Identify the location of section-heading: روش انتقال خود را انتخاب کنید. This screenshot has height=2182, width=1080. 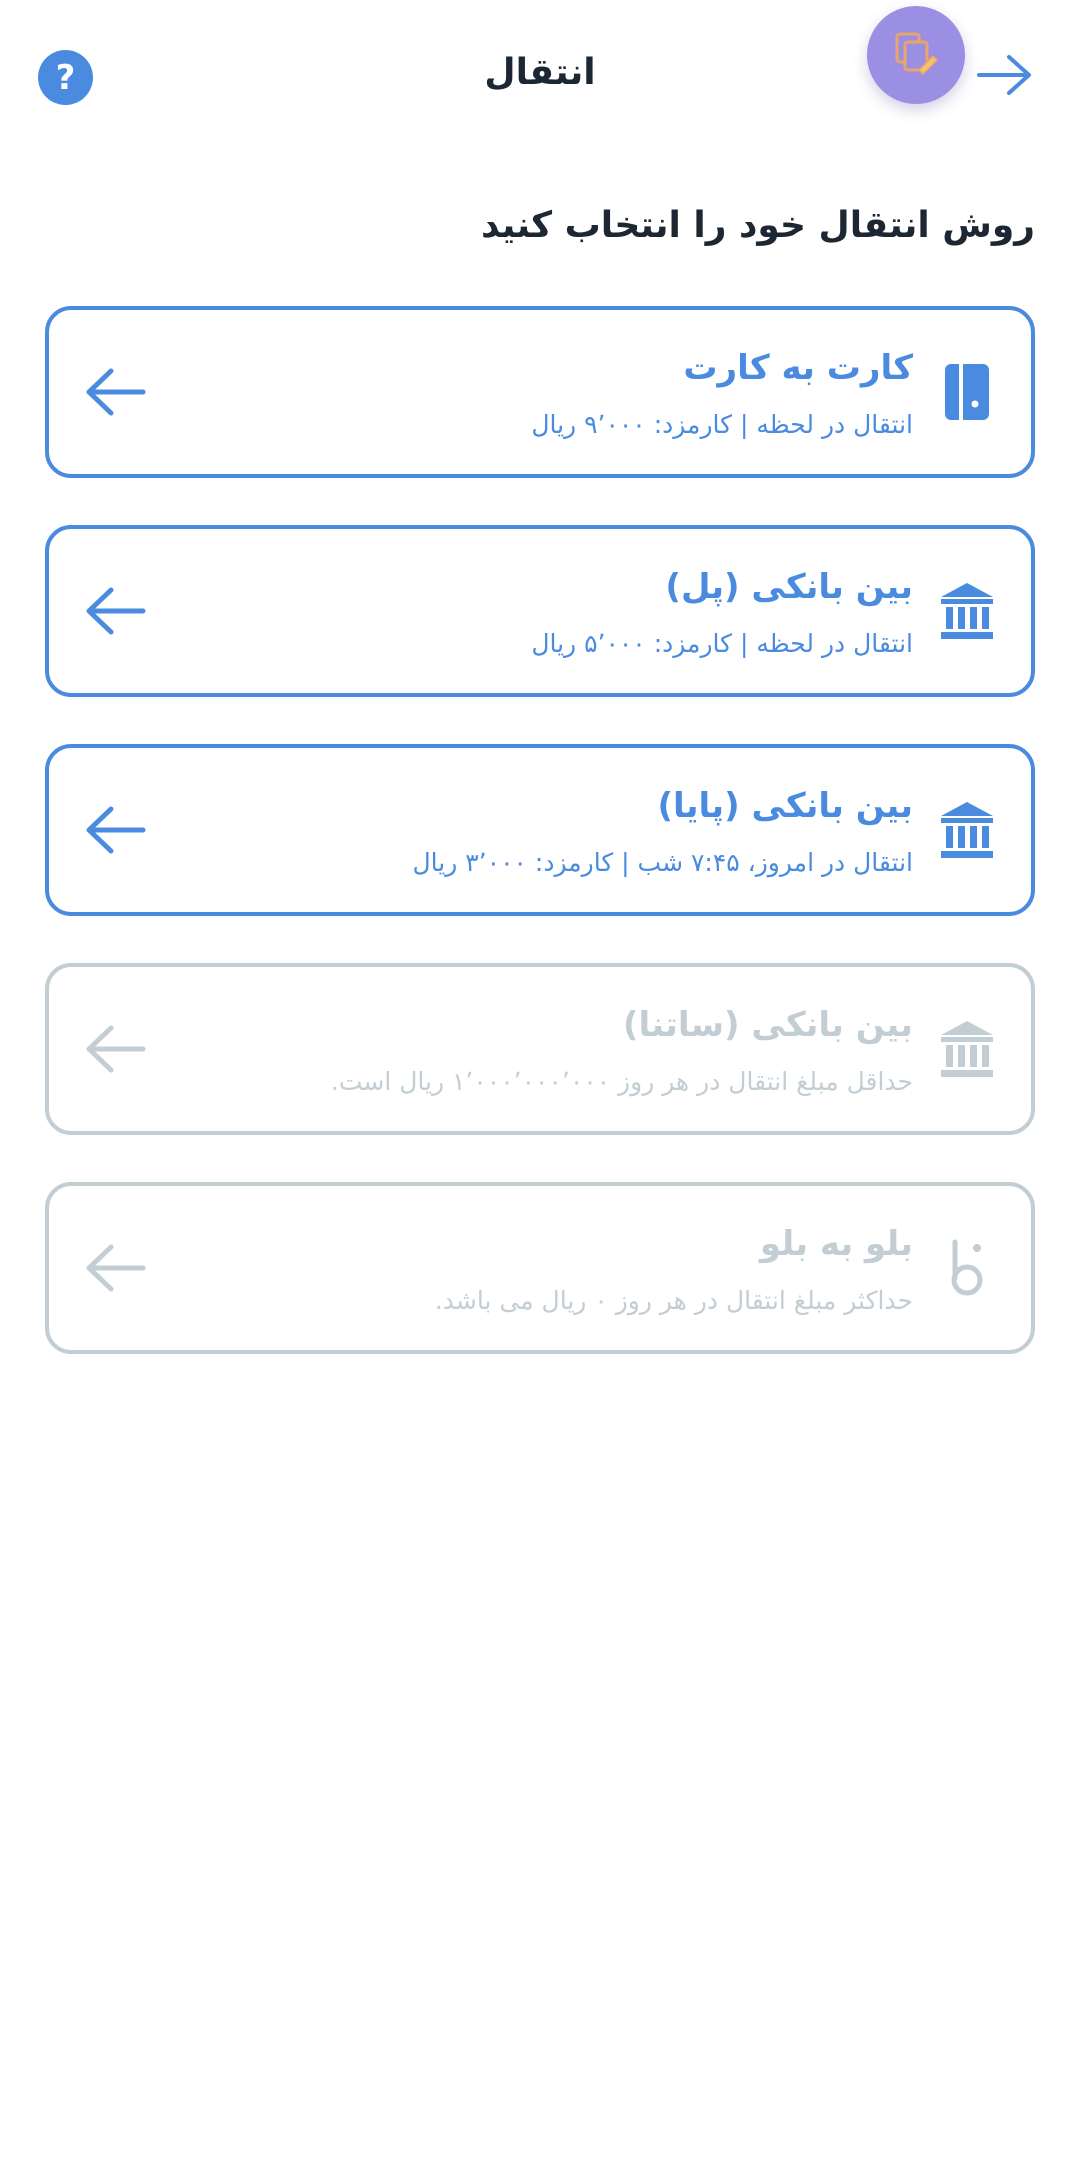
(757, 225).